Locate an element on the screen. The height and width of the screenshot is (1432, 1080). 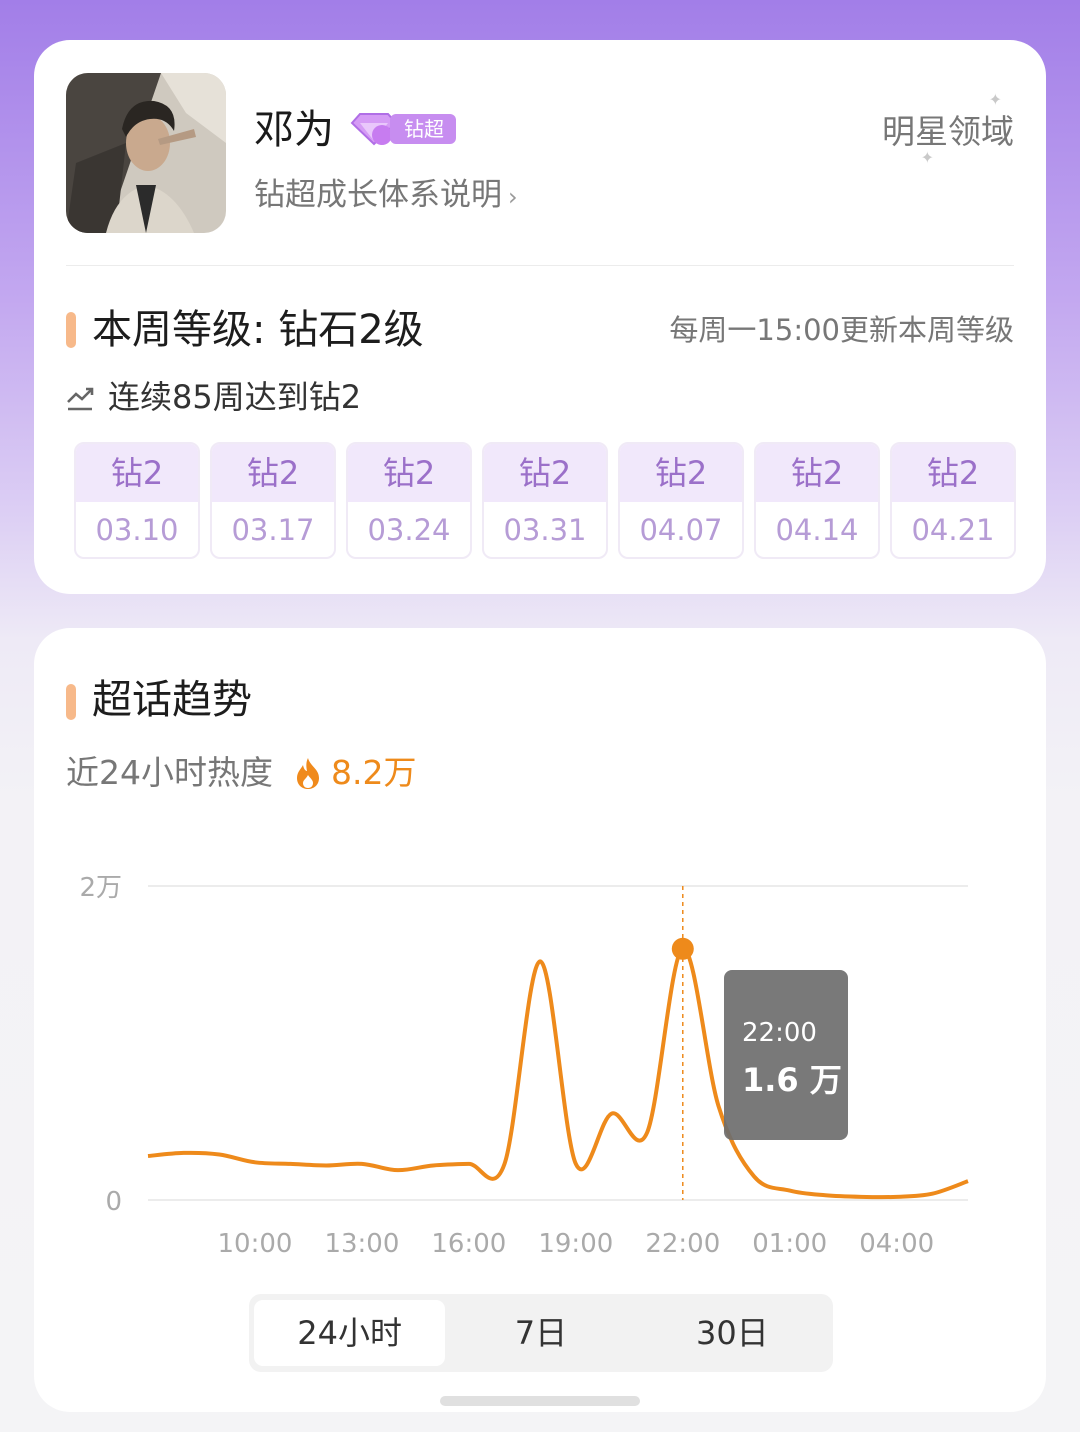
update-note: 每周一15:00更新本周等级 is located at coordinates (841, 330).